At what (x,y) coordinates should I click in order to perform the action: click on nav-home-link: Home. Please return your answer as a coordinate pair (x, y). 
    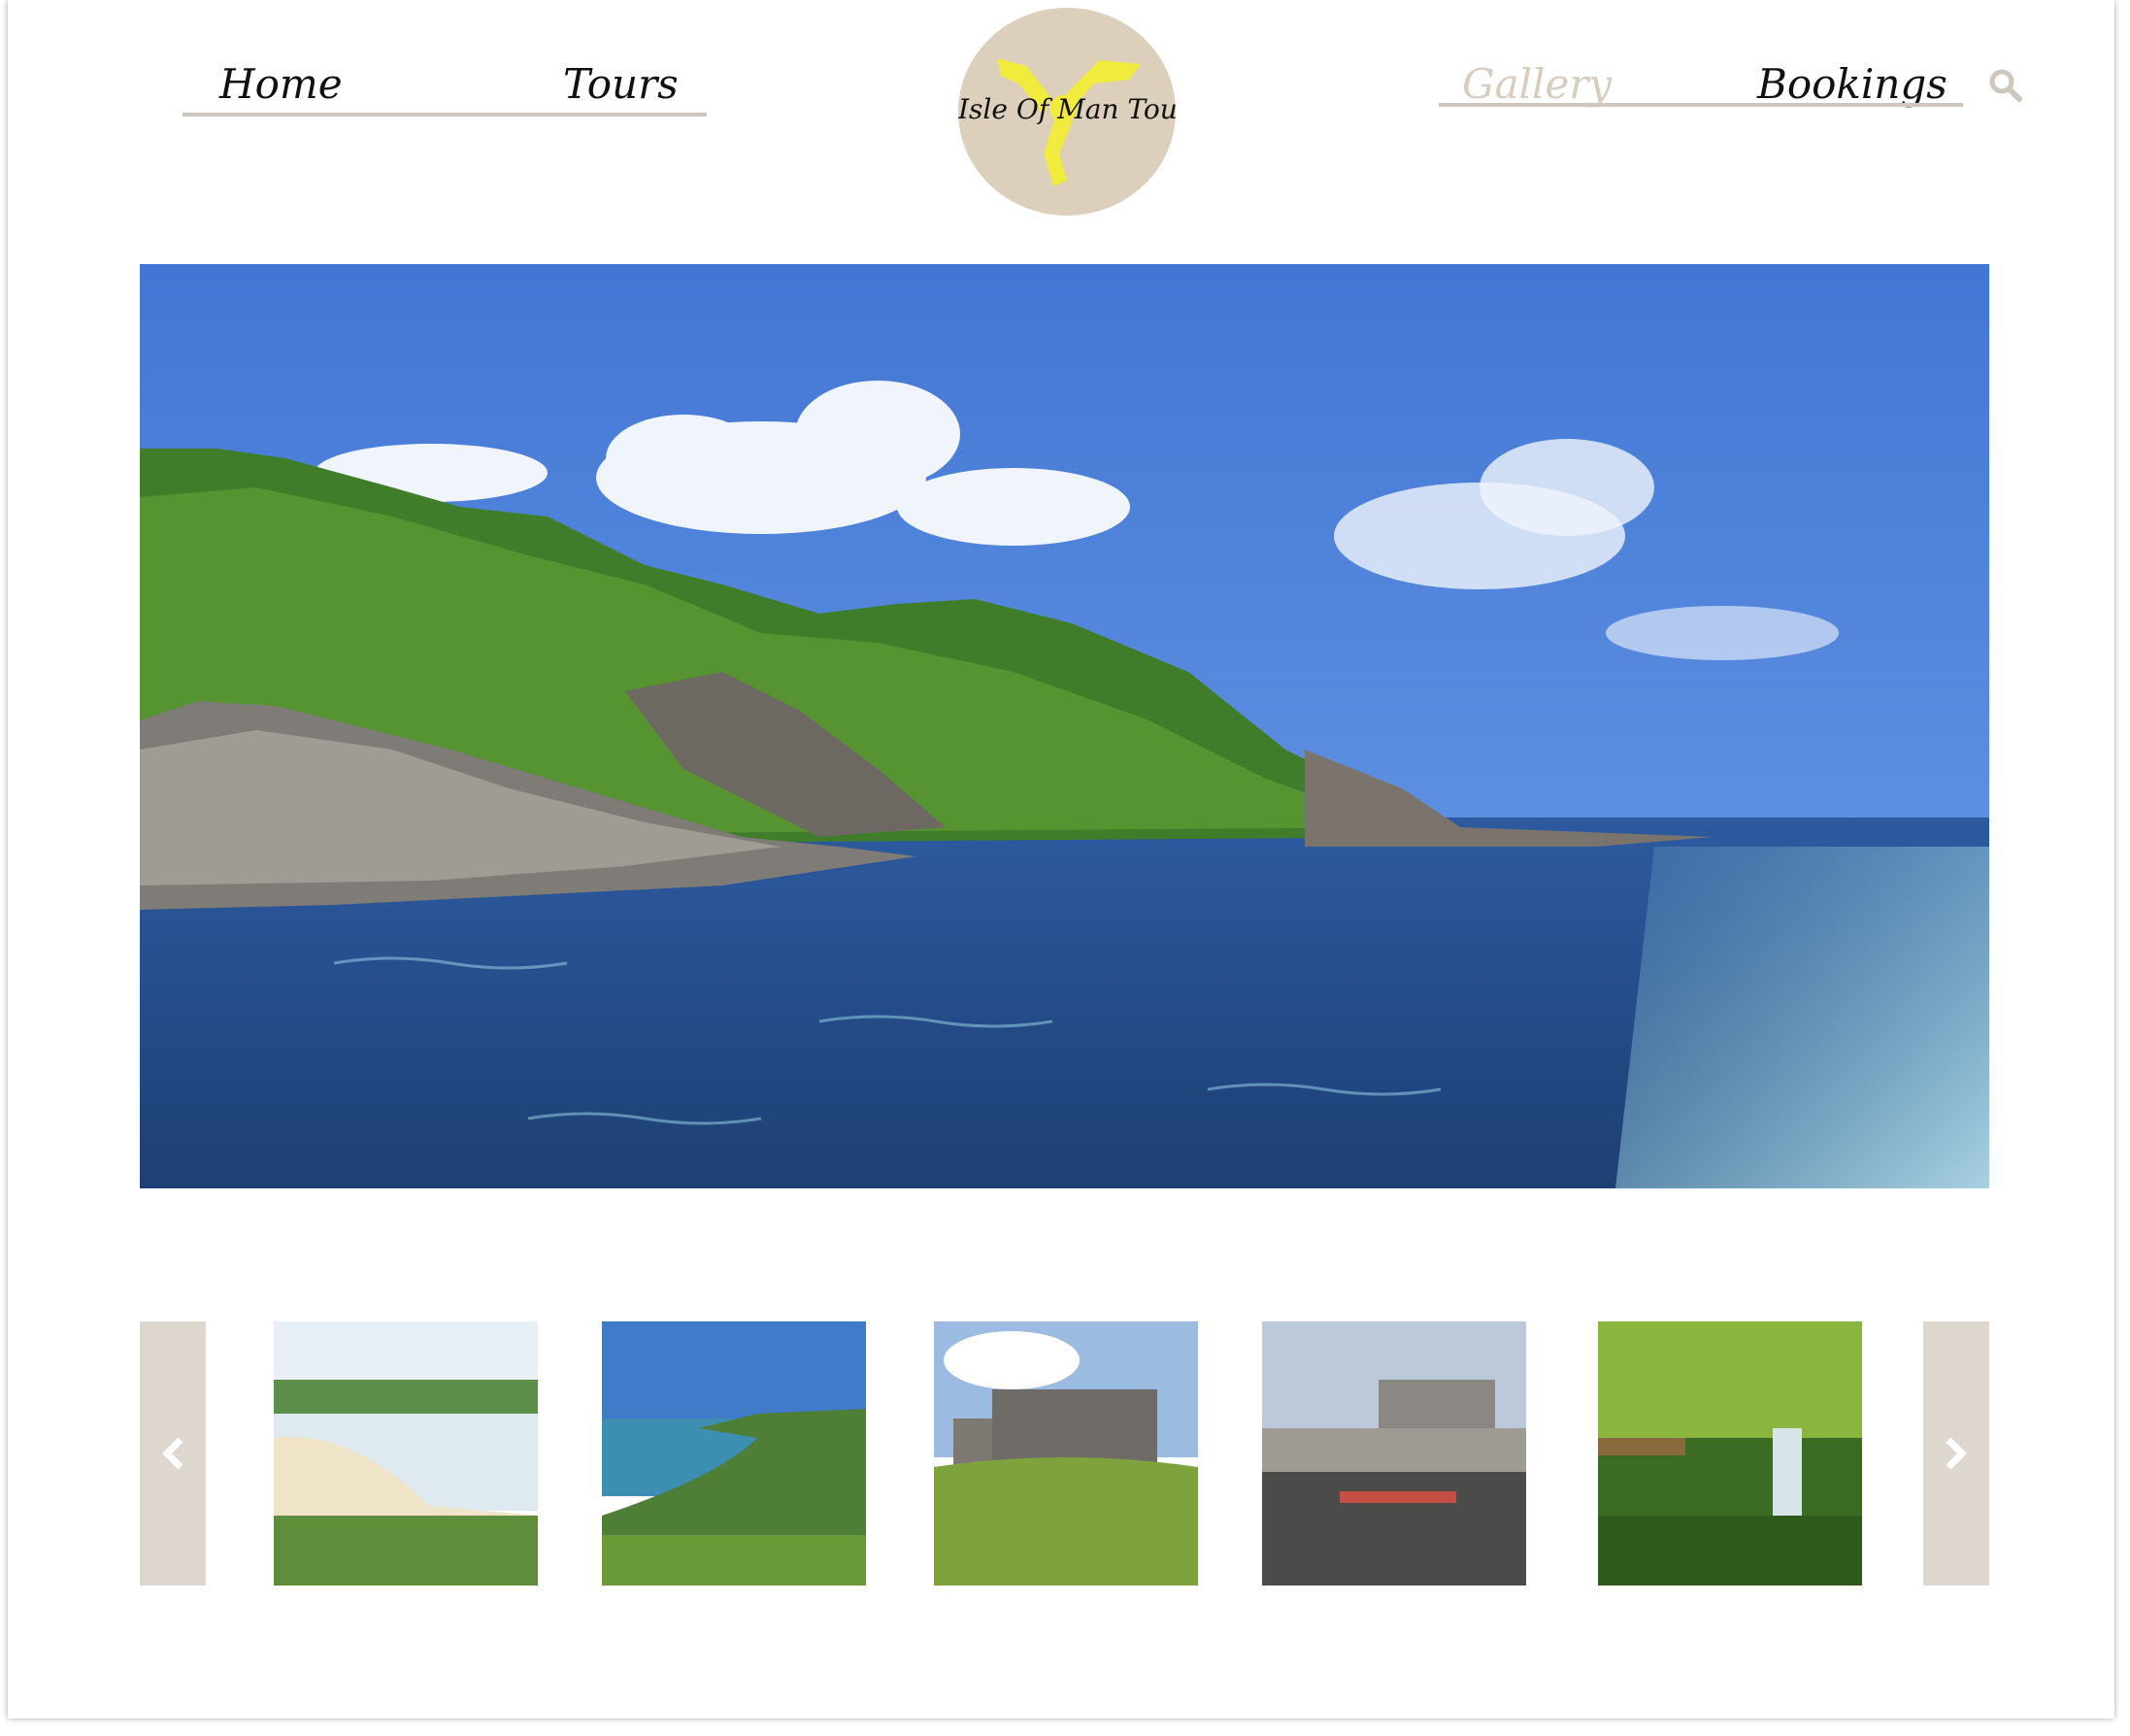
    Looking at the image, I should click on (281, 84).